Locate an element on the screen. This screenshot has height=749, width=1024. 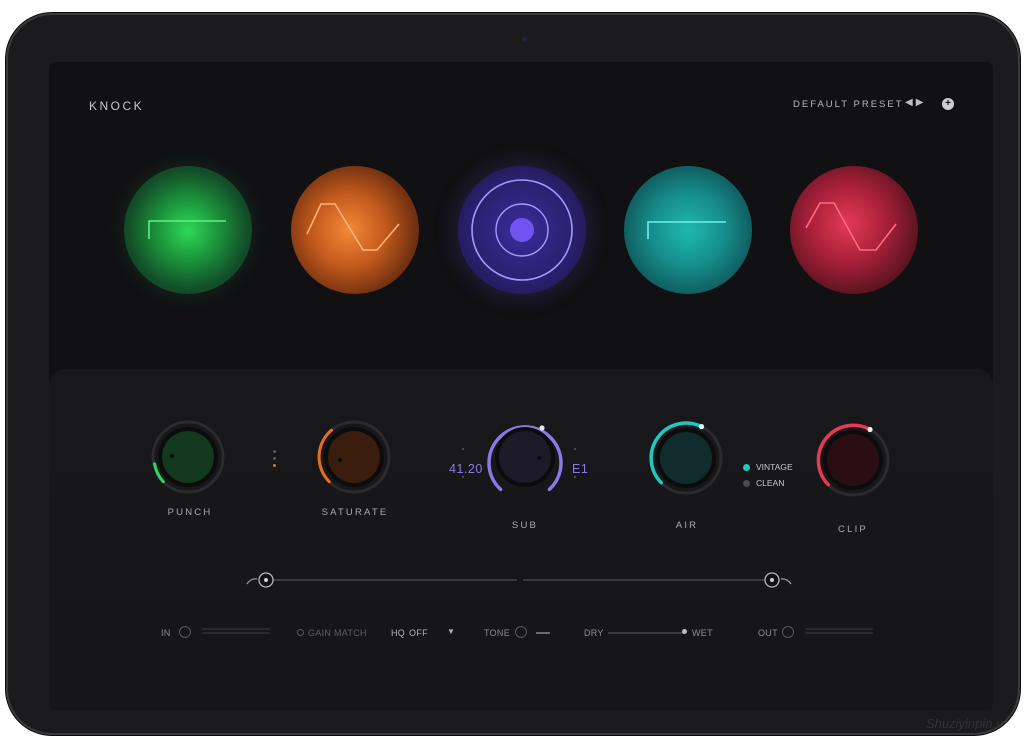
saturate-knob is located at coordinates (354, 457).